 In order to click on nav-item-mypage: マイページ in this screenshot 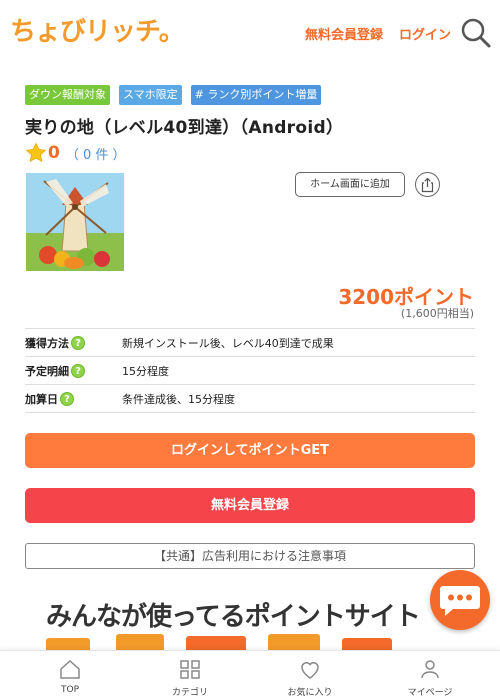, I will do `click(430, 675)`.